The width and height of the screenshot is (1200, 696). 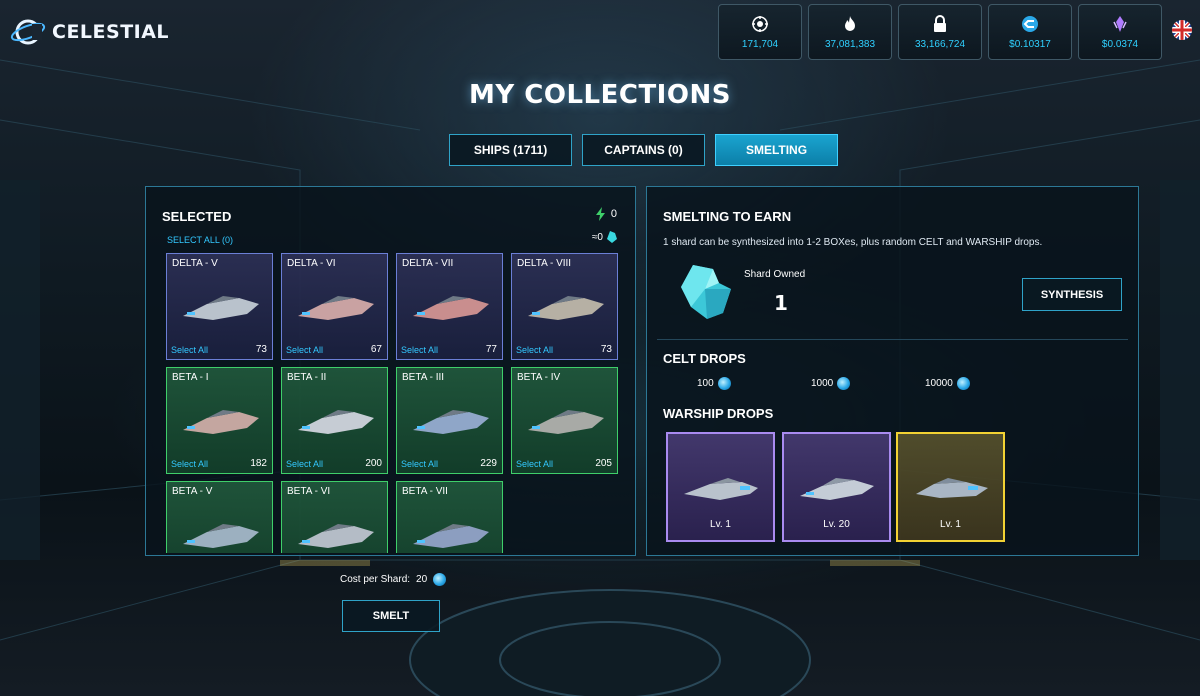 What do you see at coordinates (449, 306) in the screenshot?
I see `ship-card: DELTA - VII Select All 77` at bounding box center [449, 306].